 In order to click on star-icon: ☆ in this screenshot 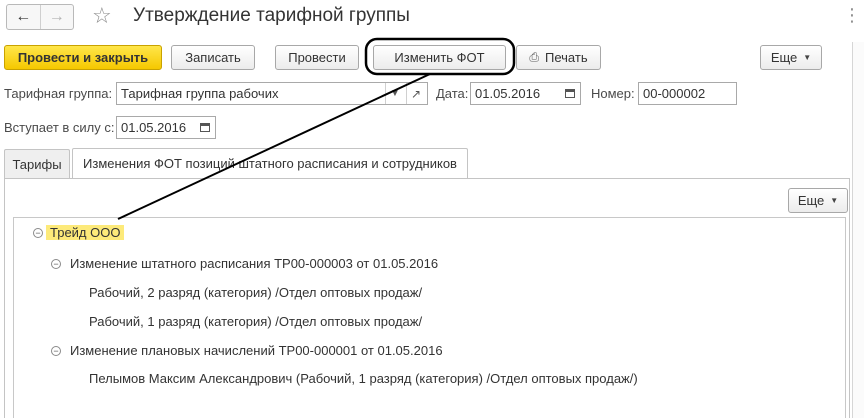, I will do `click(102, 16)`.